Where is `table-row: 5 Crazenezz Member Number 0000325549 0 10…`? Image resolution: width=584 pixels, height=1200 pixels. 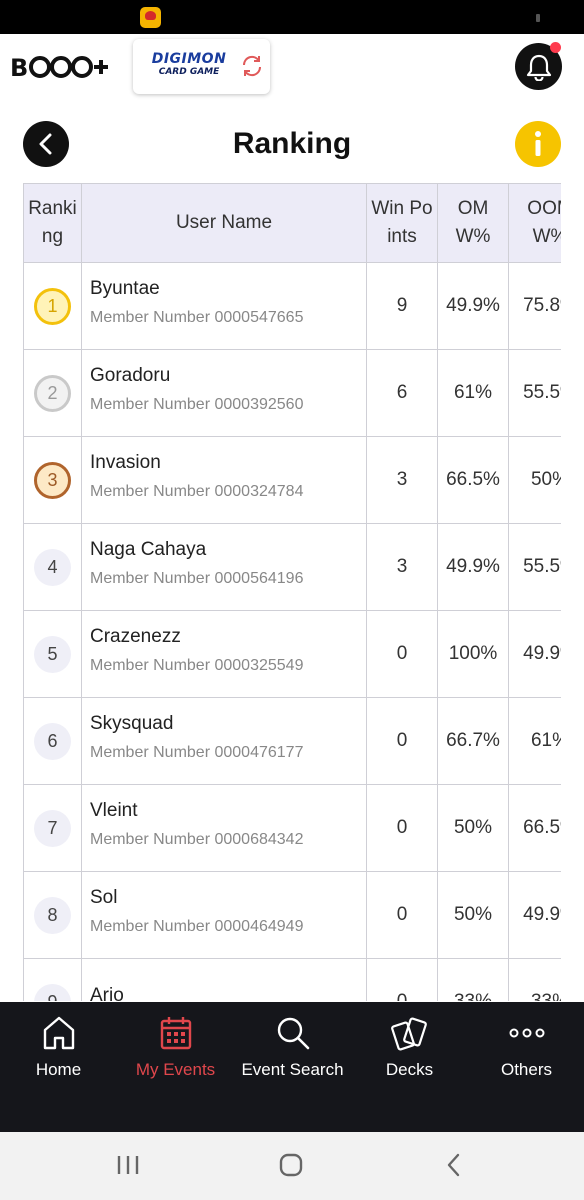 table-row: 5 Crazenezz Member Number 0000325549 0 10… is located at coordinates (292, 654).